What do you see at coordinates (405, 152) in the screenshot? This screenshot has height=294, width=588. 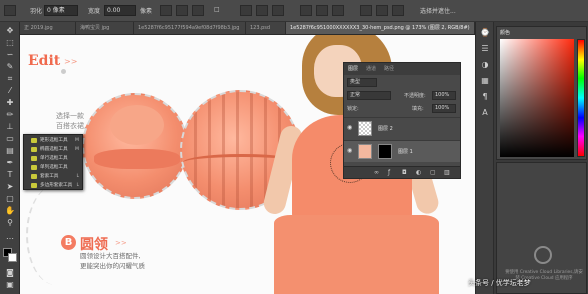 I see `layer-name: 图层 1` at bounding box center [405, 152].